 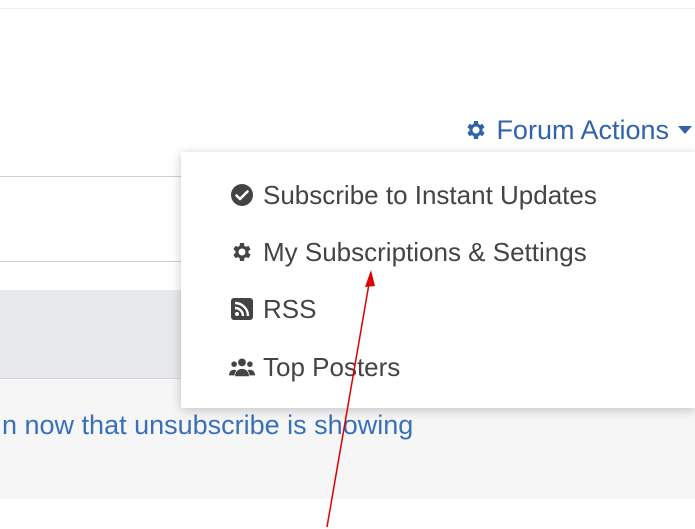 I want to click on menu-item-label: RSS, so click(x=290, y=308).